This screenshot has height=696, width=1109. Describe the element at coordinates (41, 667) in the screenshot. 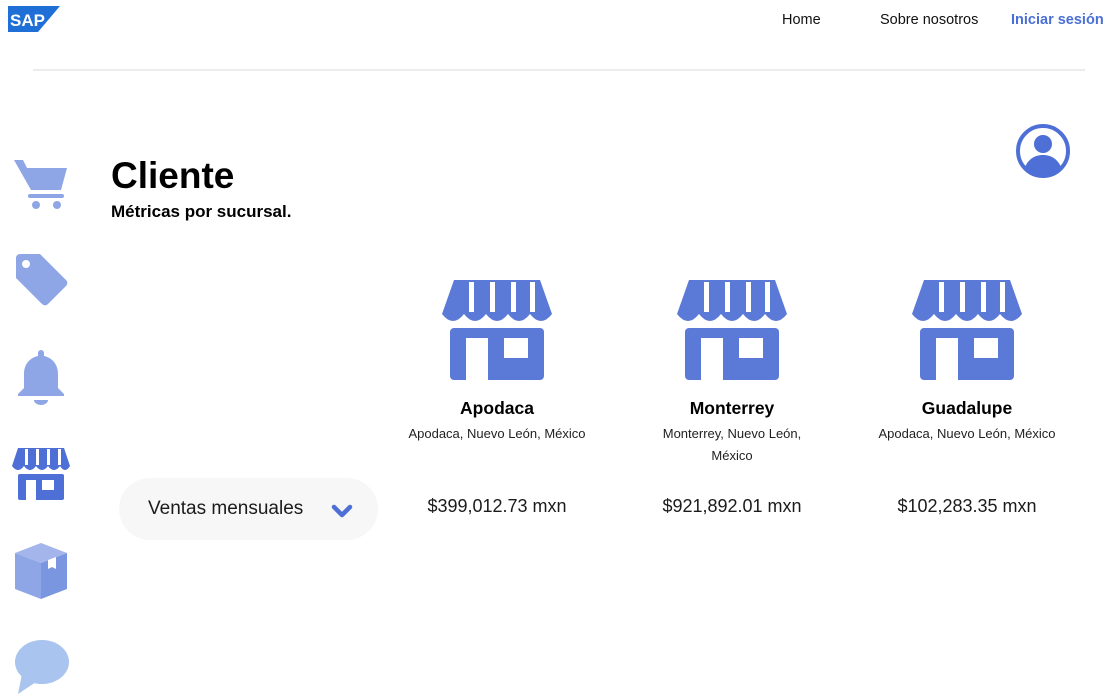

I see `chat-icon` at that location.